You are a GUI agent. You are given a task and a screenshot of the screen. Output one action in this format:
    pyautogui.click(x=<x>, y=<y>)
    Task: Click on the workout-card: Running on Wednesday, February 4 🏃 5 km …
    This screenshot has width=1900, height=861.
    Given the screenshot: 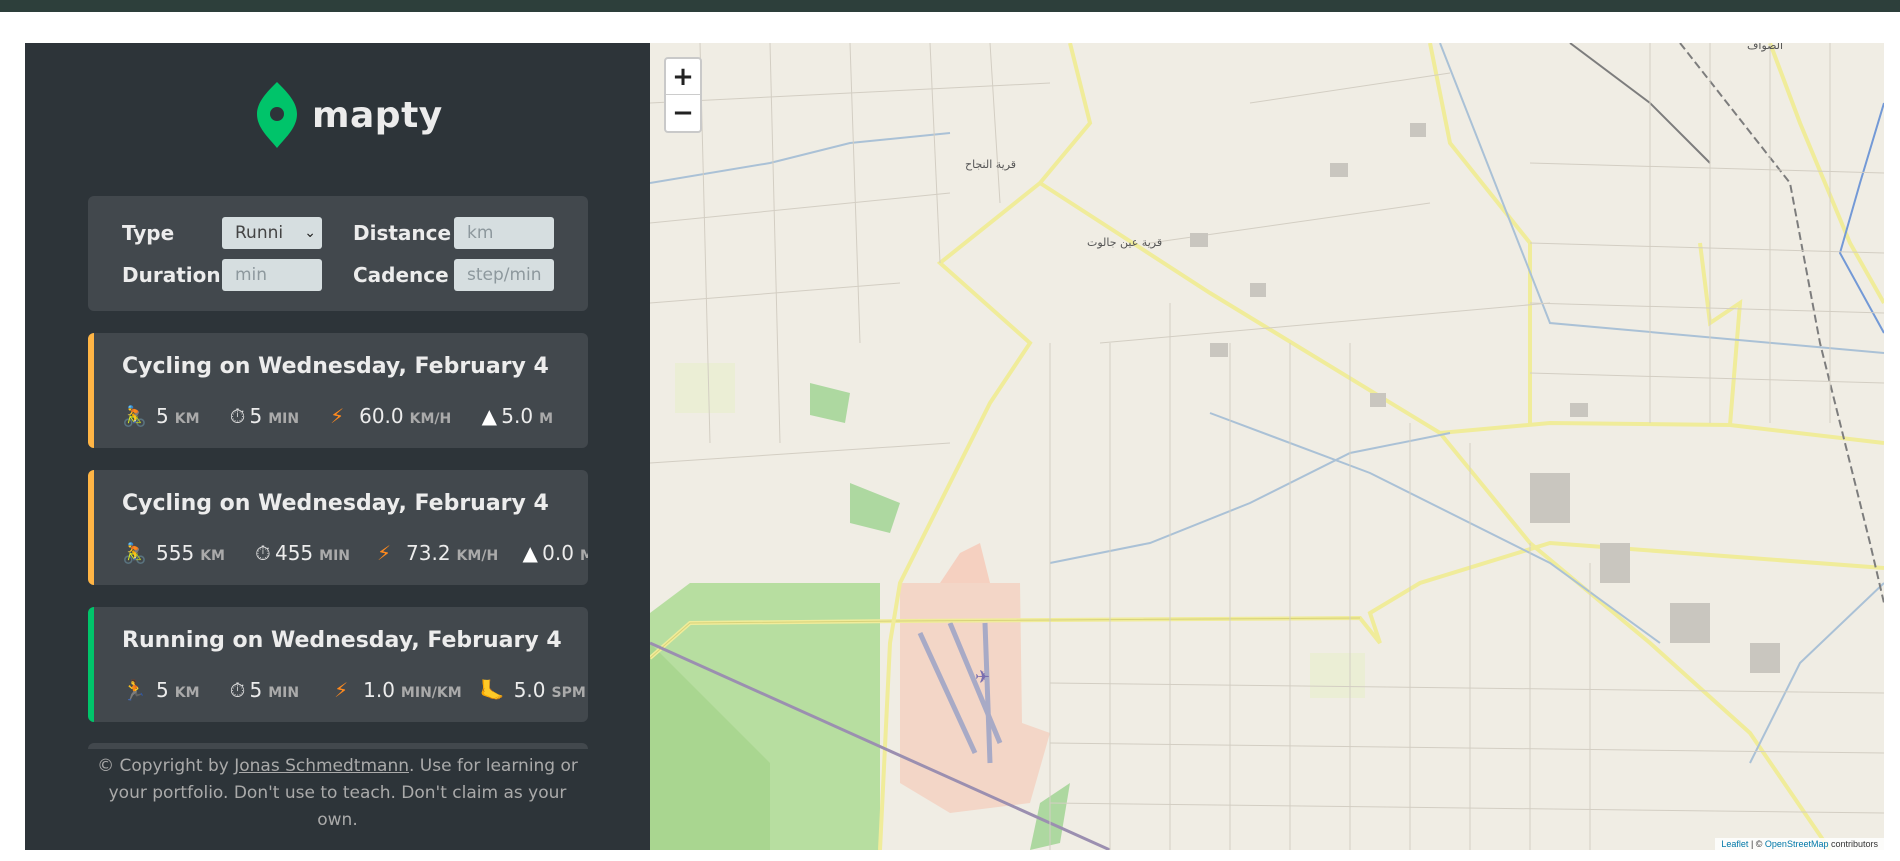 What is the action you would take?
    pyautogui.click(x=338, y=664)
    